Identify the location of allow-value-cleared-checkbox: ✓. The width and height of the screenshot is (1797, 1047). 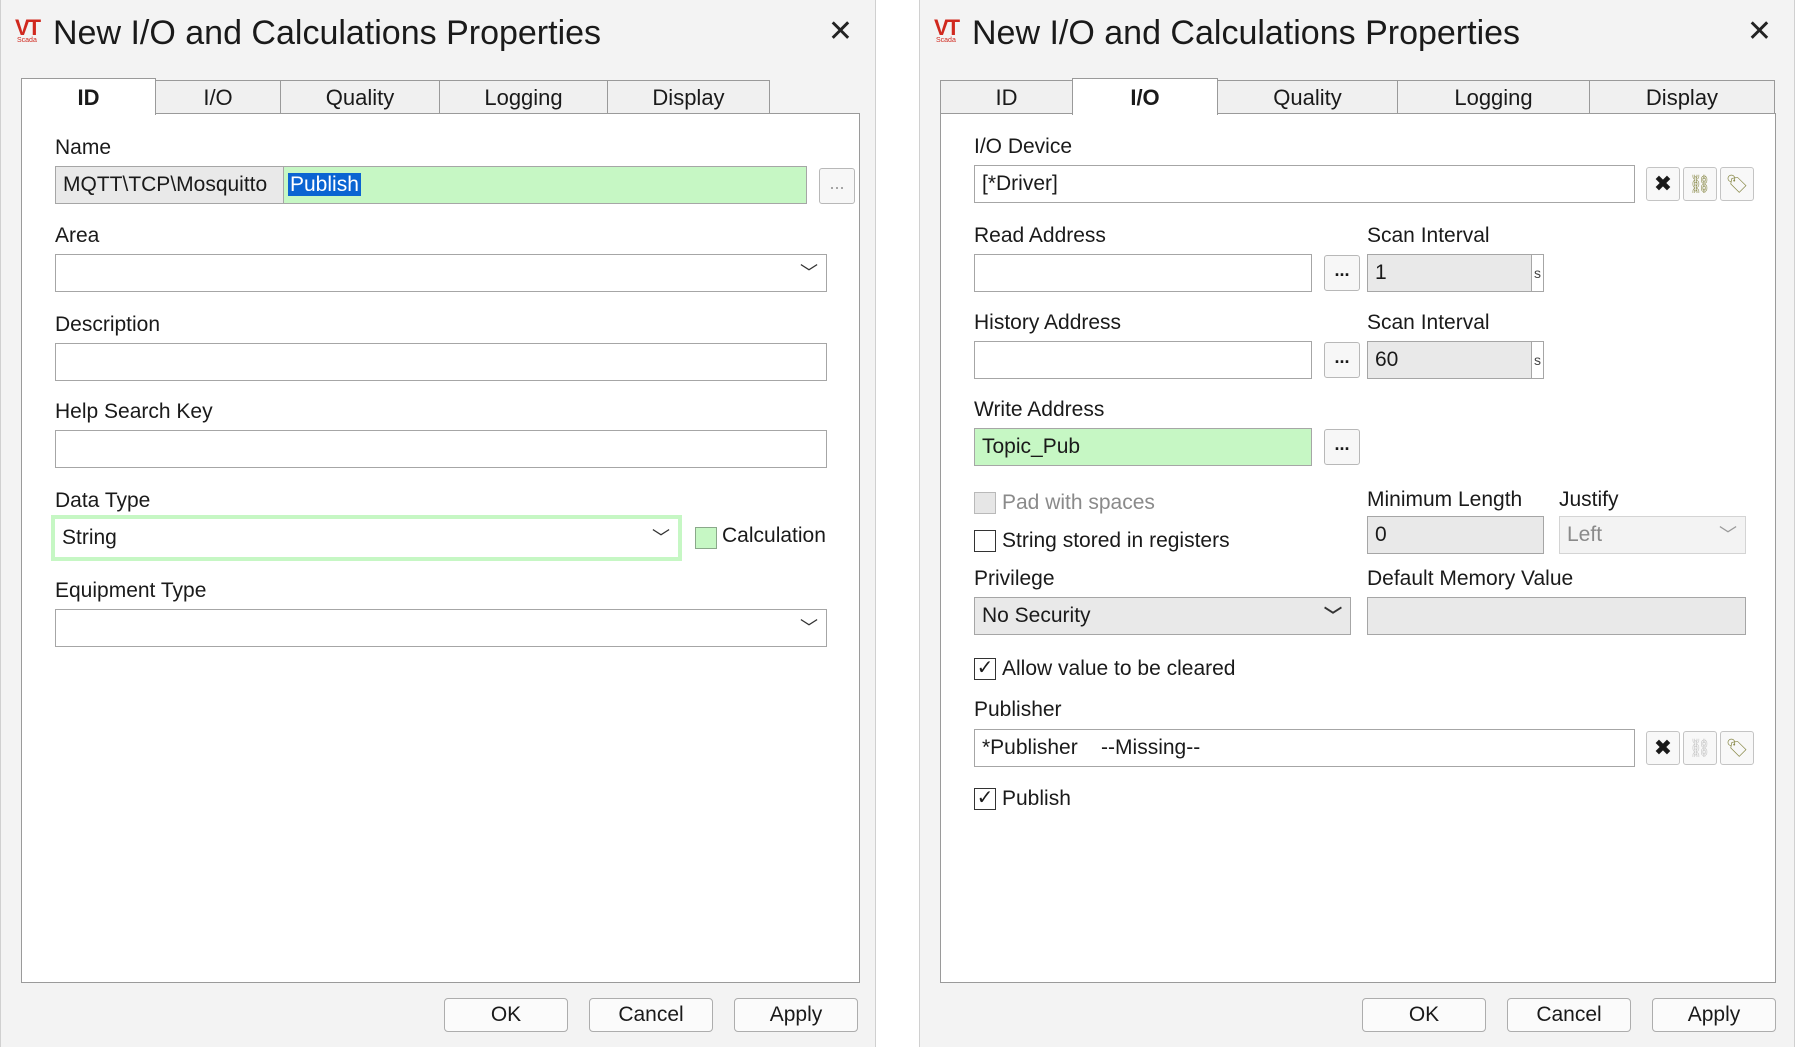
(985, 669).